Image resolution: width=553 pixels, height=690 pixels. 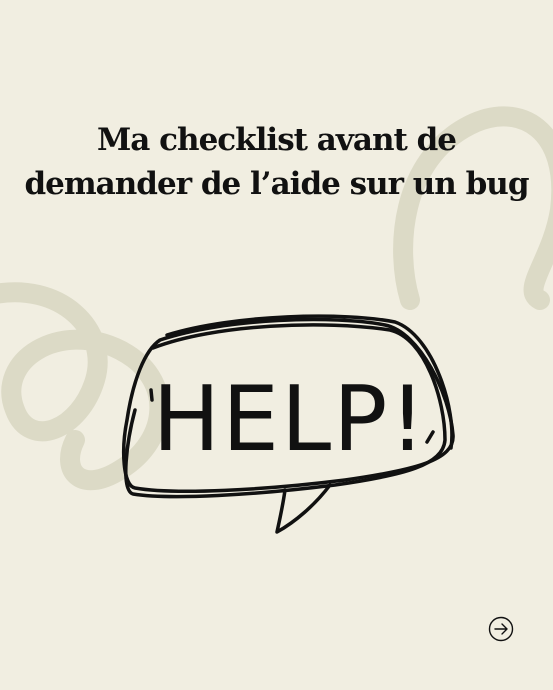 What do you see at coordinates (501, 629) in the screenshot?
I see `arrow-right-circle-icon` at bounding box center [501, 629].